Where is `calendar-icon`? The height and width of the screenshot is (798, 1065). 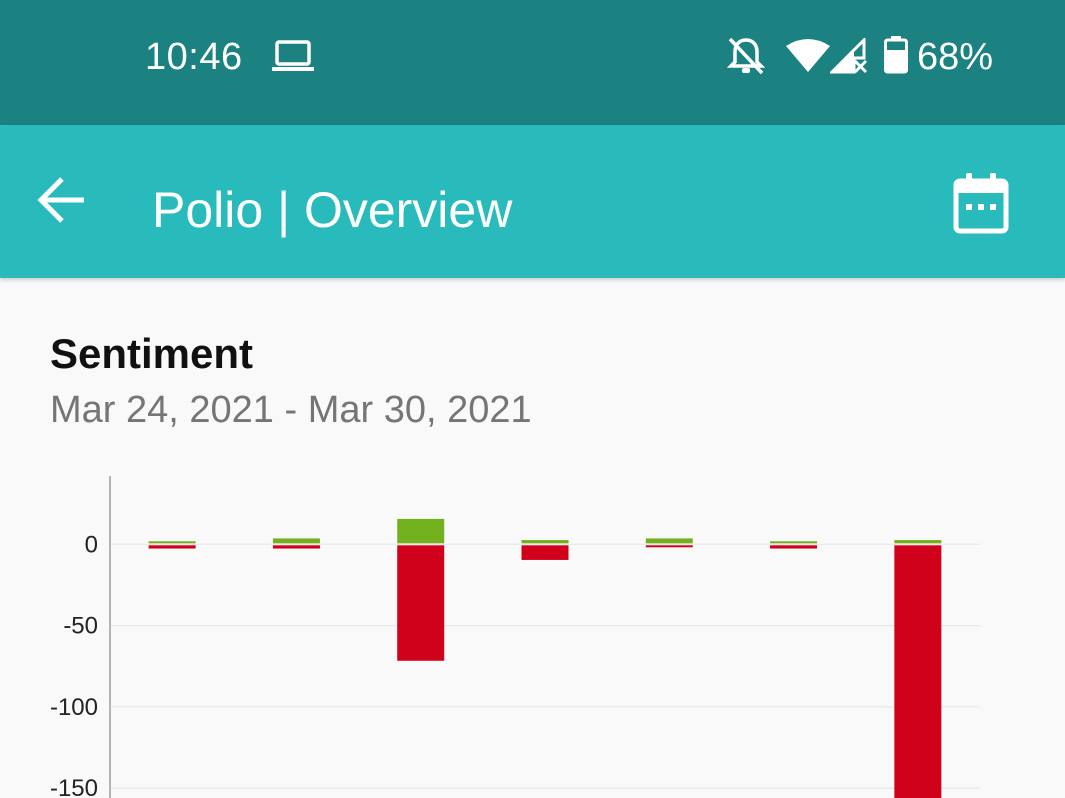 calendar-icon is located at coordinates (981, 203).